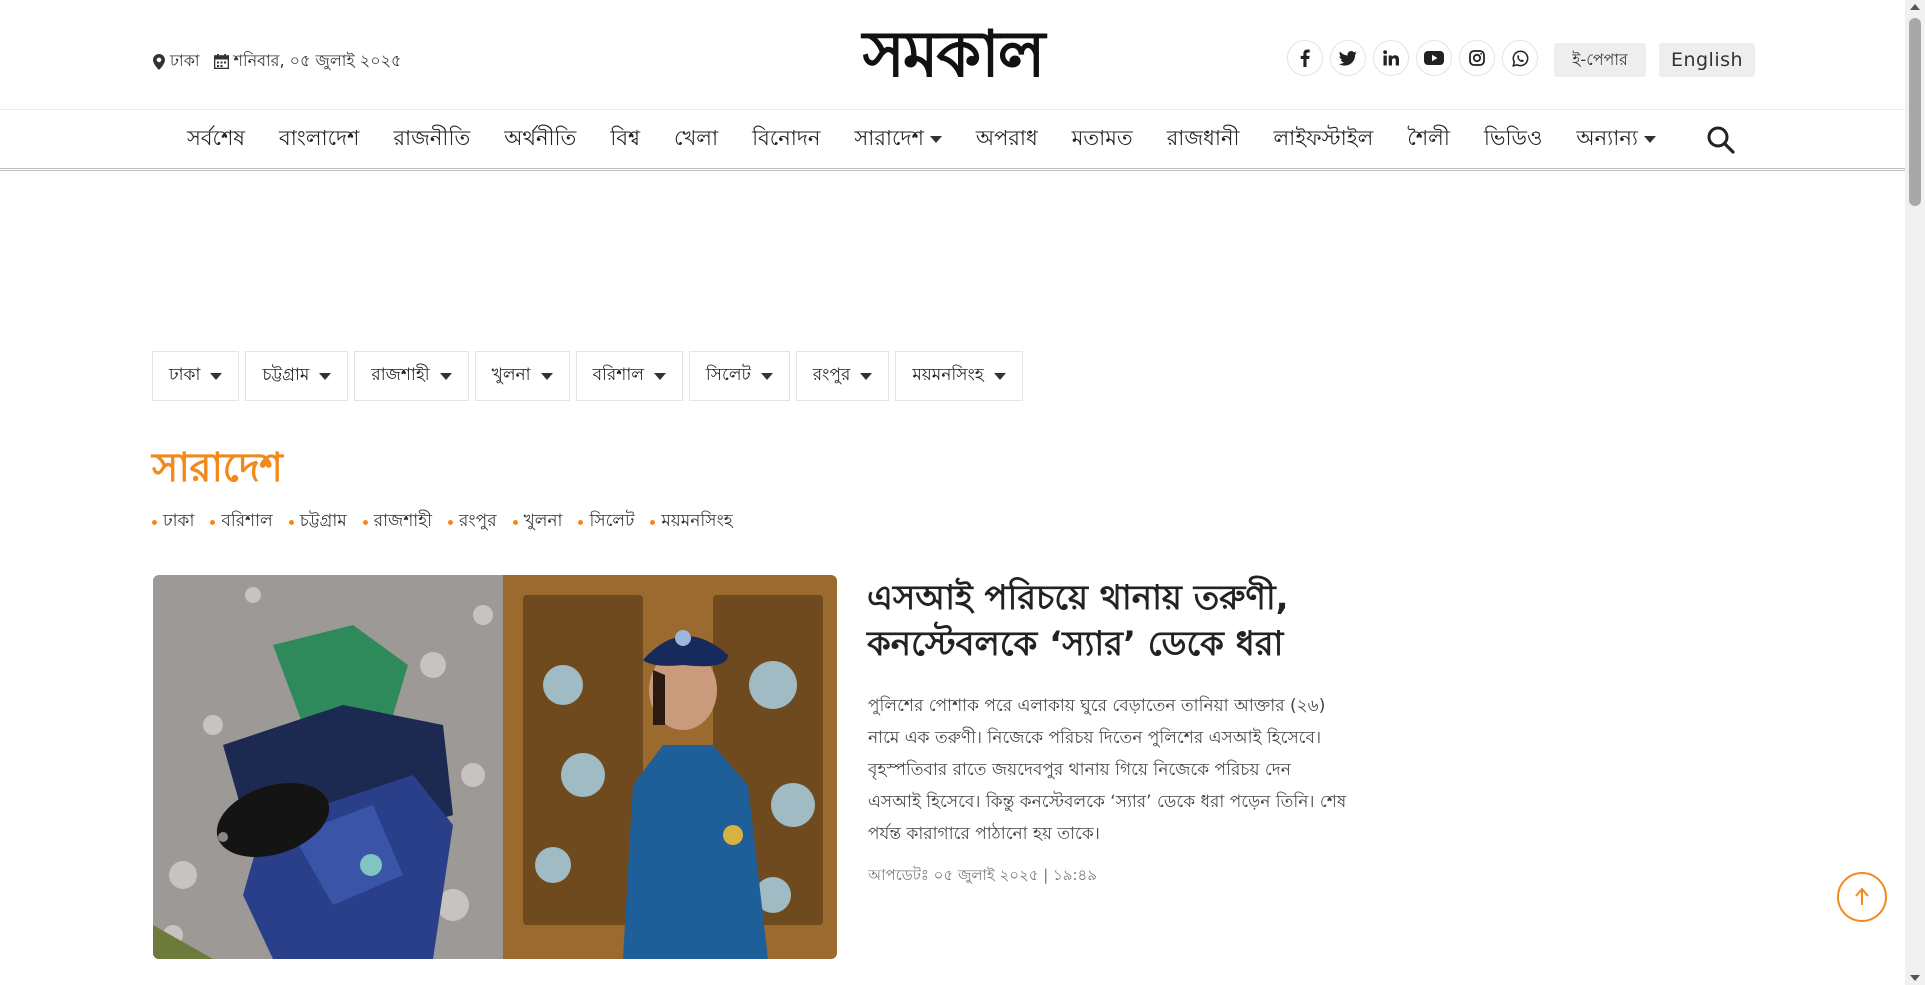 This screenshot has height=985, width=1925. I want to click on page-title: সারাদেশ, so click(217, 468).